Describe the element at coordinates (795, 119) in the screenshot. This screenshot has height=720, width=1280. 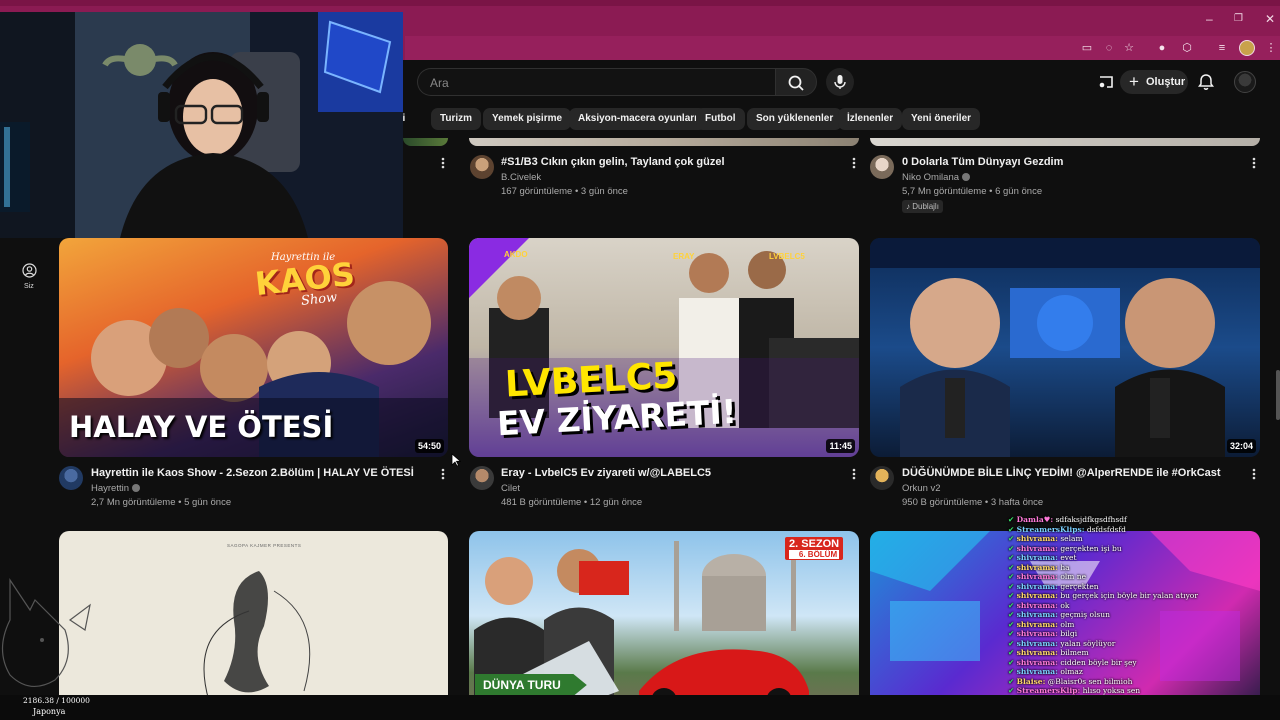
I see `chip: Son yüklenenler` at that location.